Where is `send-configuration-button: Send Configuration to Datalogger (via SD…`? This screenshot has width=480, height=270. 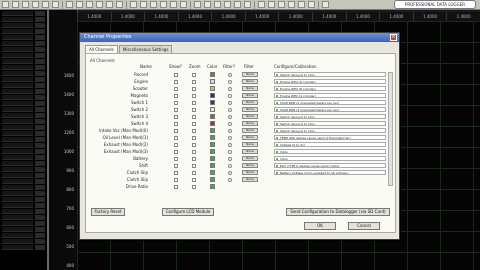
send-configuration-button: Send Configuration to Datalogger (via SD… is located at coordinates (338, 212).